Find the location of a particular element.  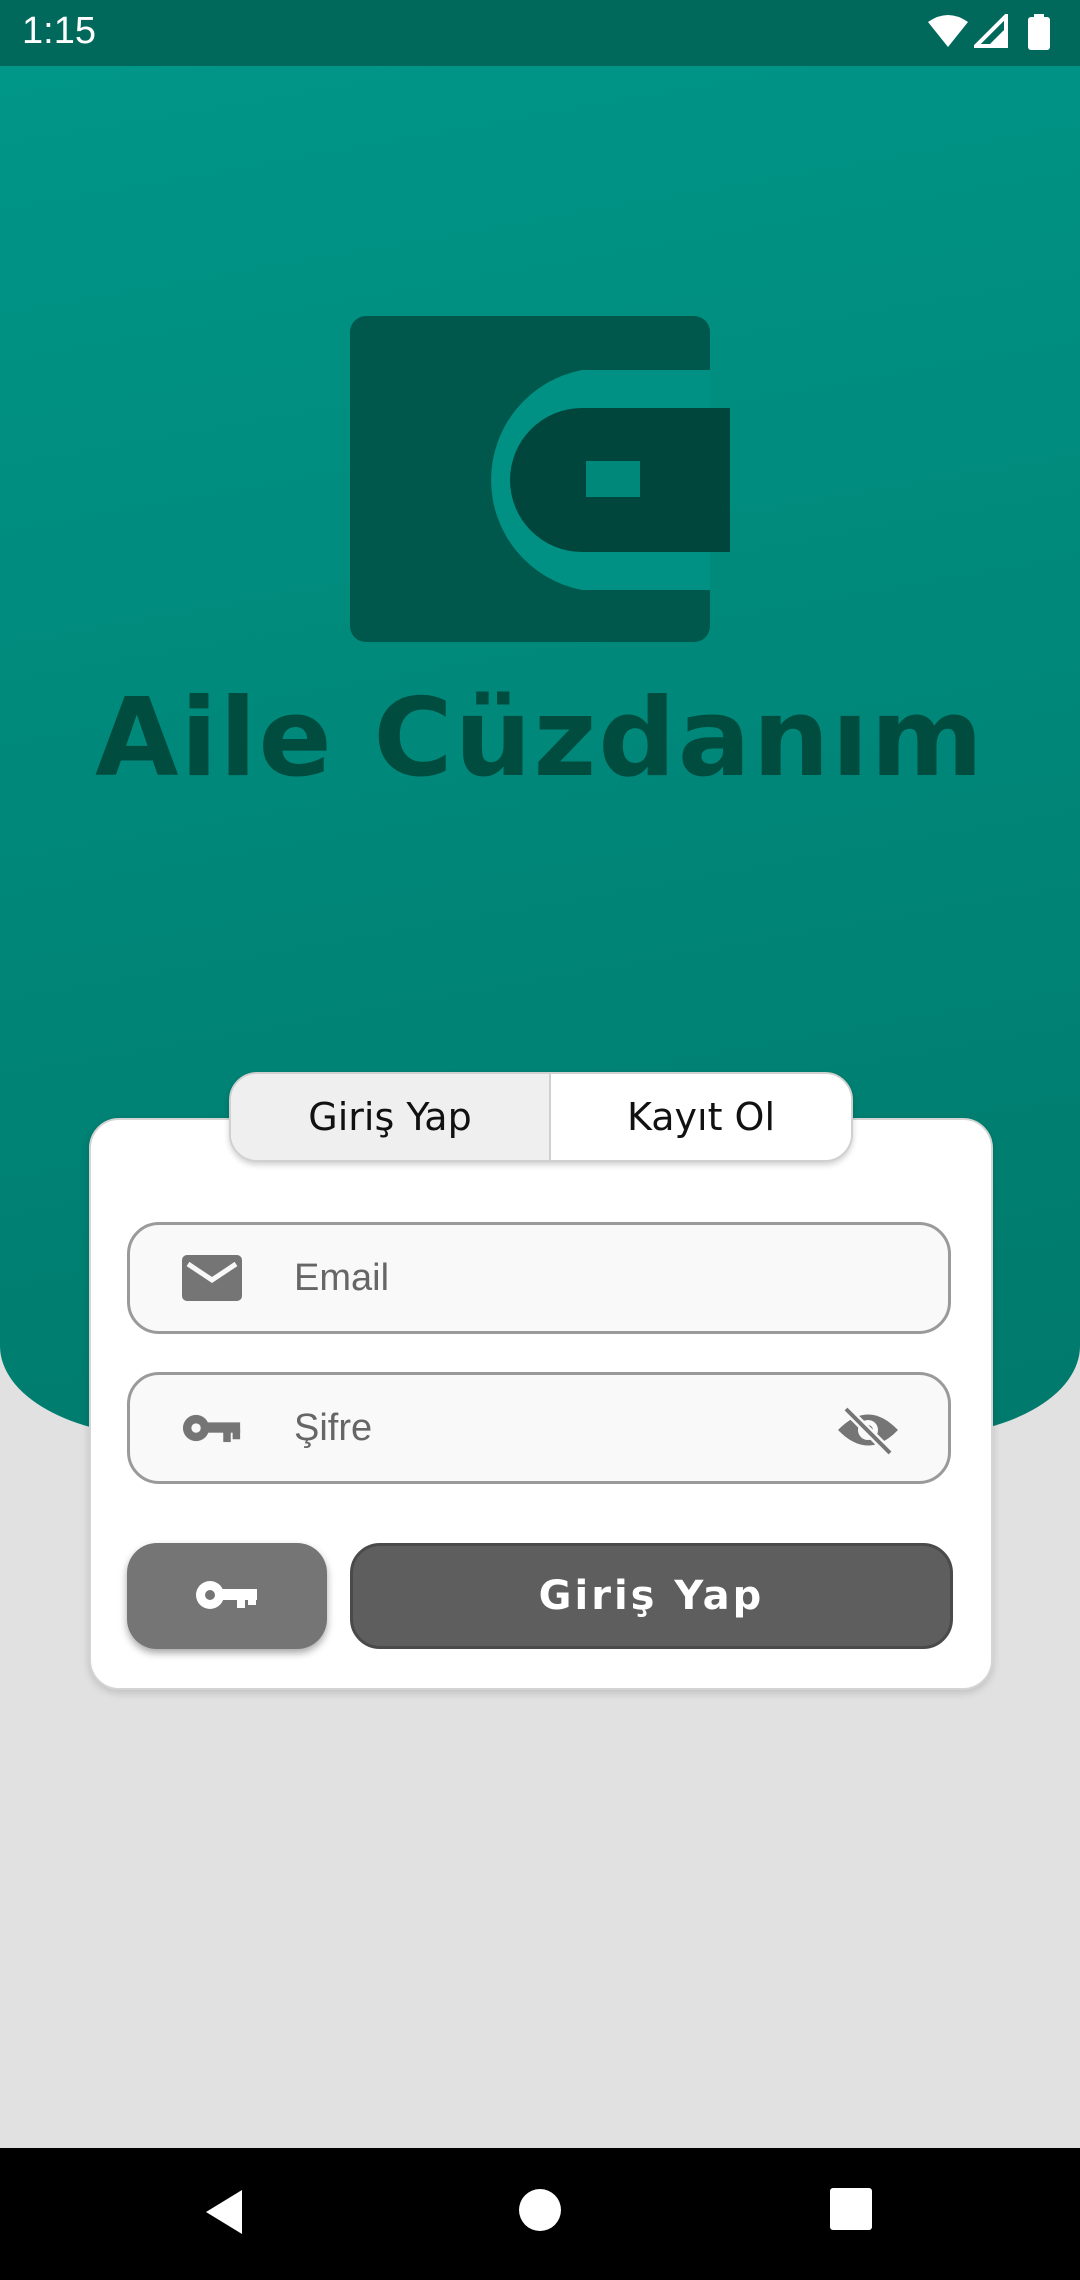

email-field is located at coordinates (539, 1278).